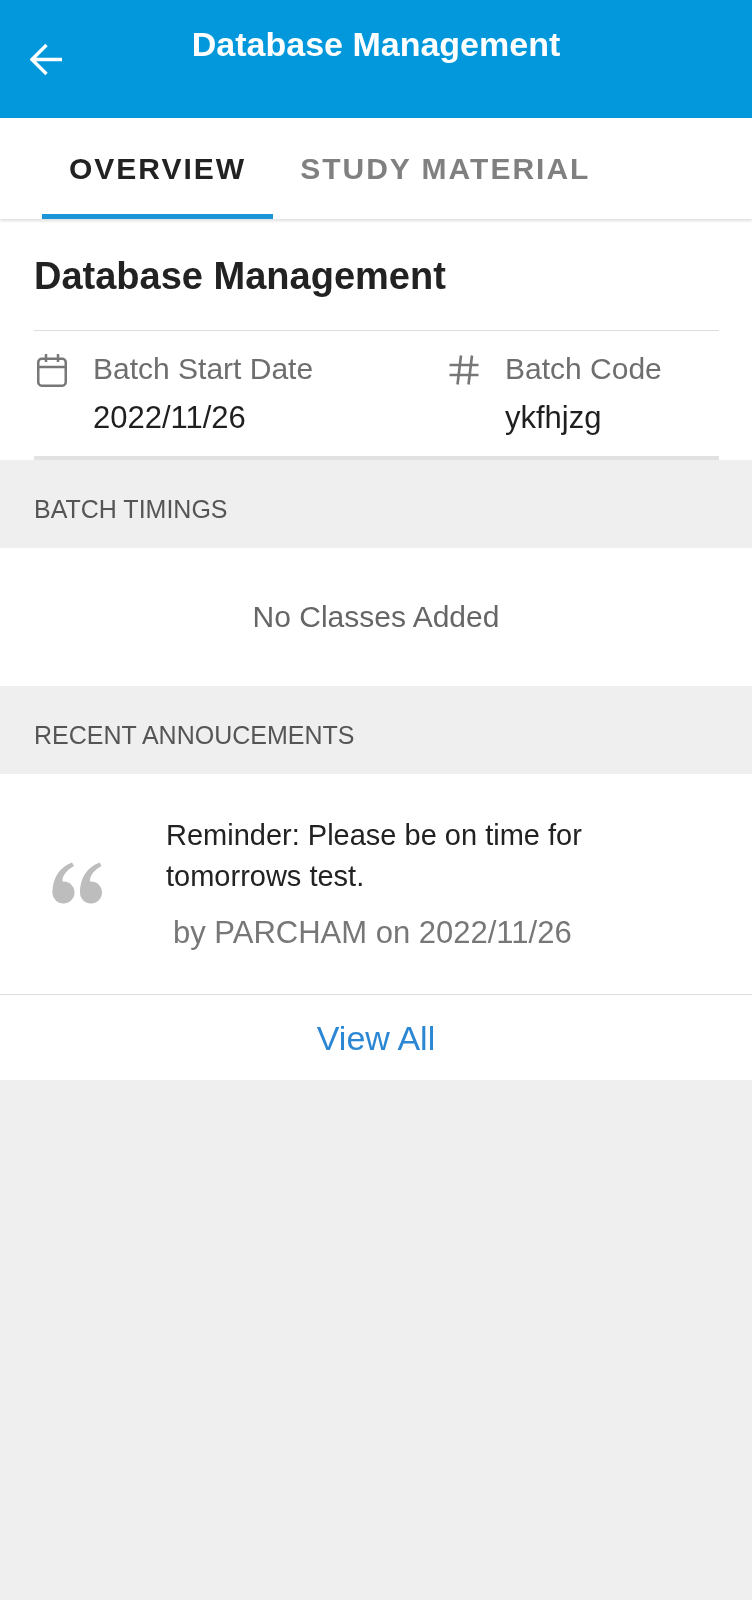 The width and height of the screenshot is (752, 1600). Describe the element at coordinates (372, 933) in the screenshot. I see `announcement-byline: by PARCHAM on 2022/11/26` at that location.